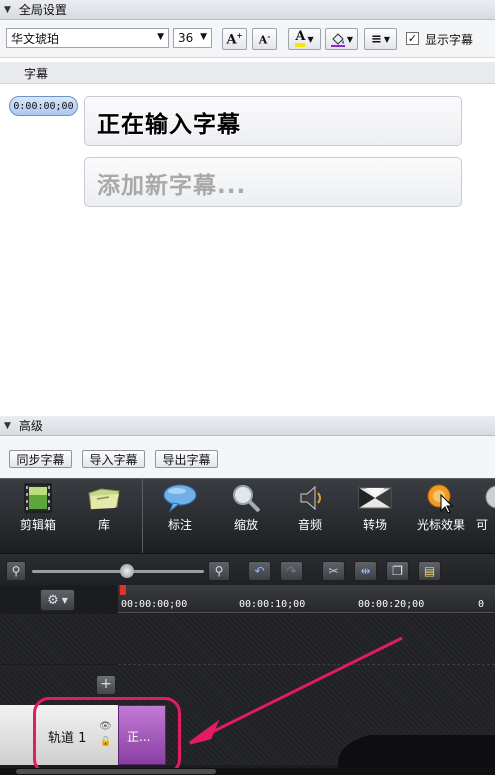 This screenshot has width=495, height=775. I want to click on captions-header-label: 字幕, so click(36, 74).